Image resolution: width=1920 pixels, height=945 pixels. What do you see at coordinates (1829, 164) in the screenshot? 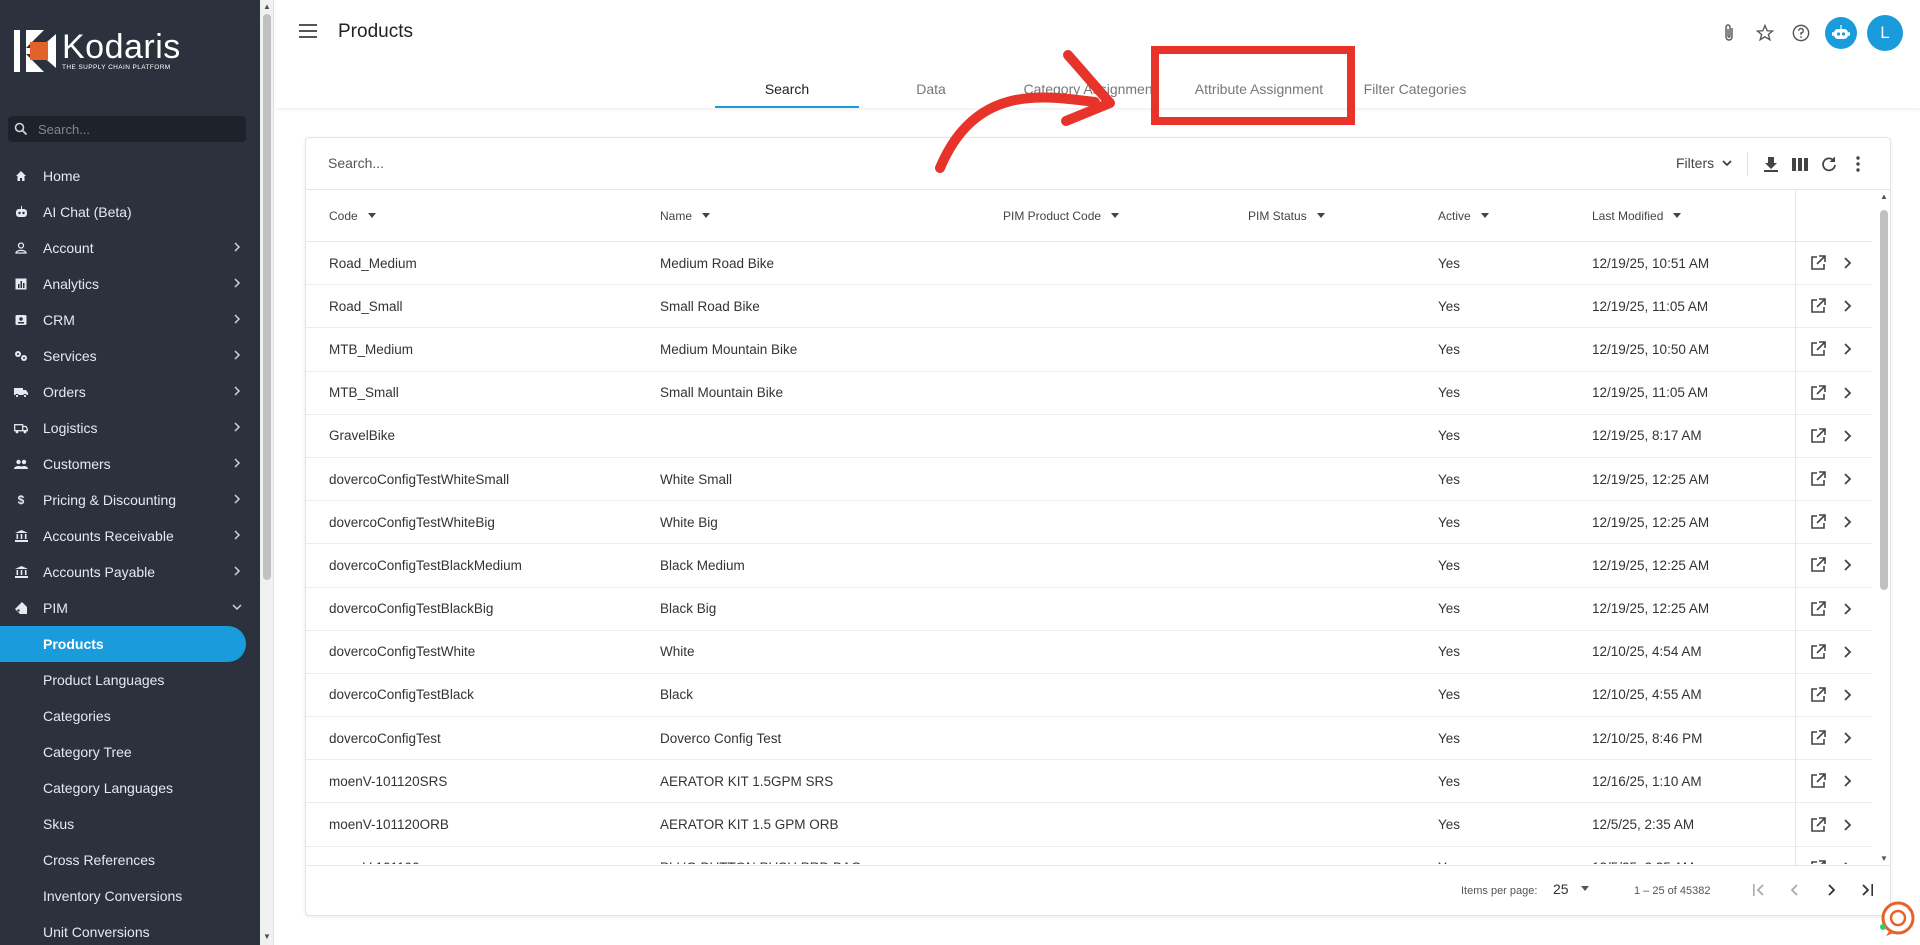
I see `refresh-icon` at bounding box center [1829, 164].